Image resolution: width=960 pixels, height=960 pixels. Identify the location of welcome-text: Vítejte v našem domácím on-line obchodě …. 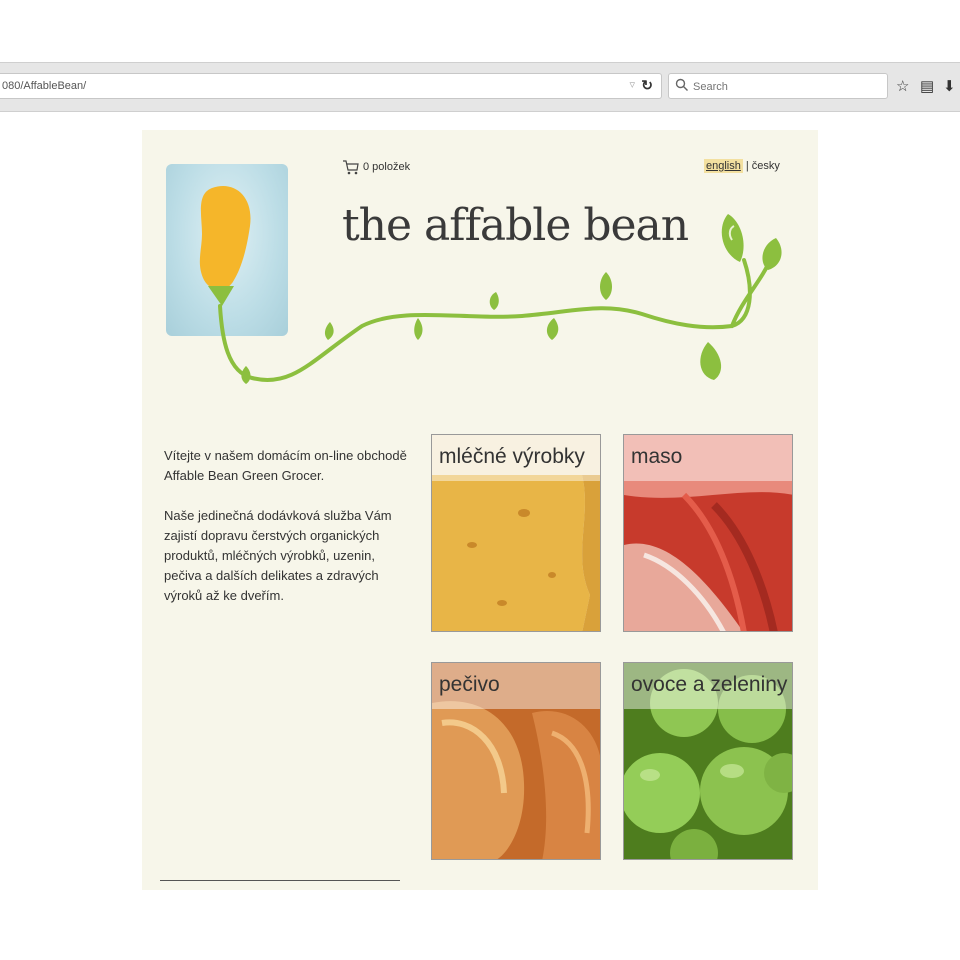
(290, 536).